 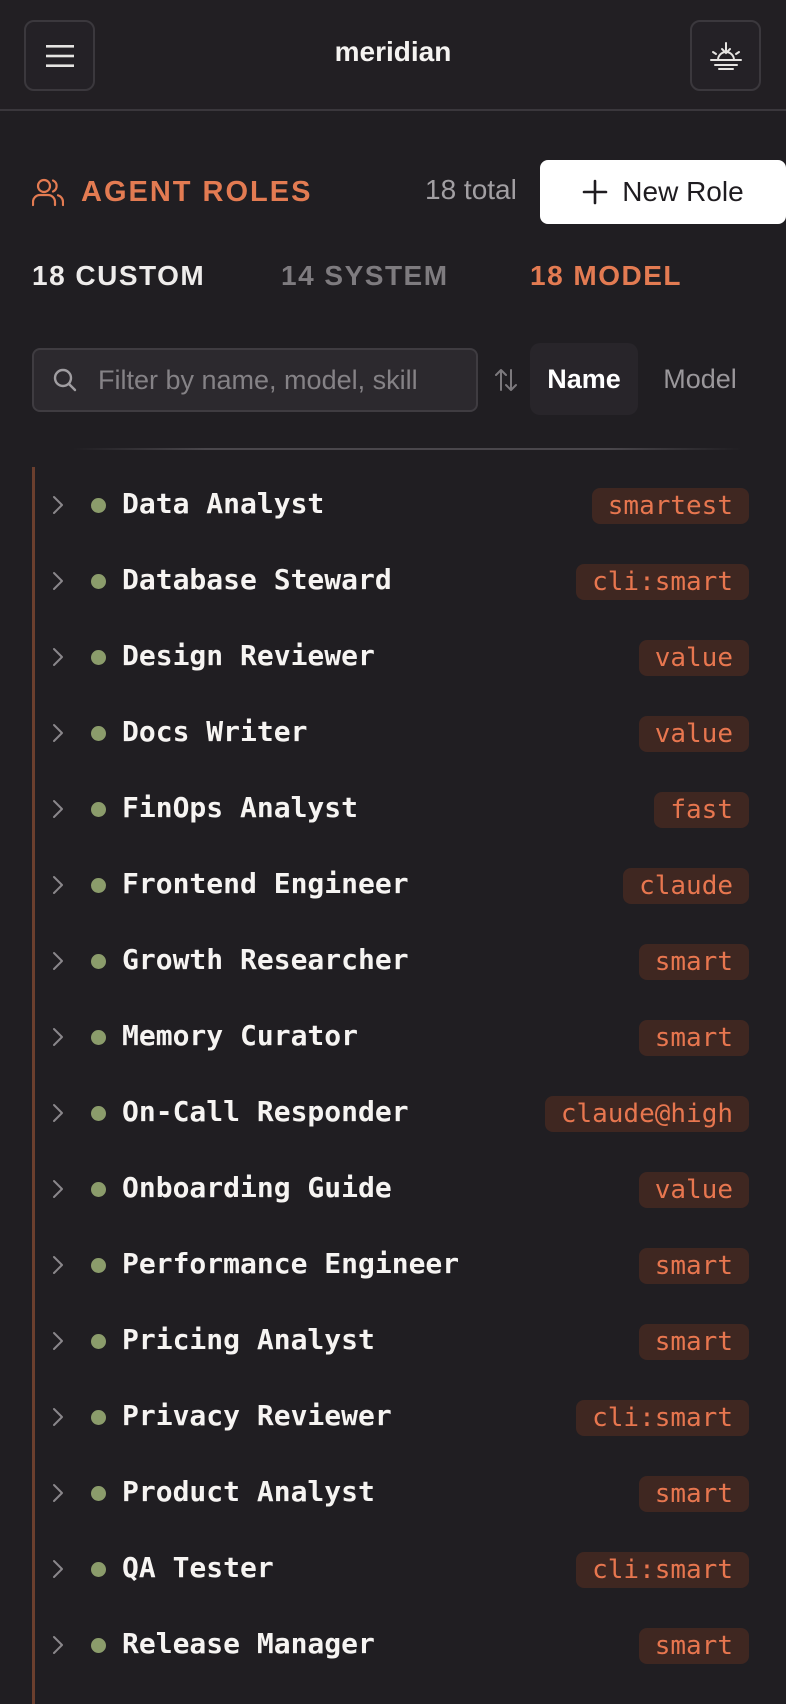 I want to click on filter-field, so click(x=255, y=380).